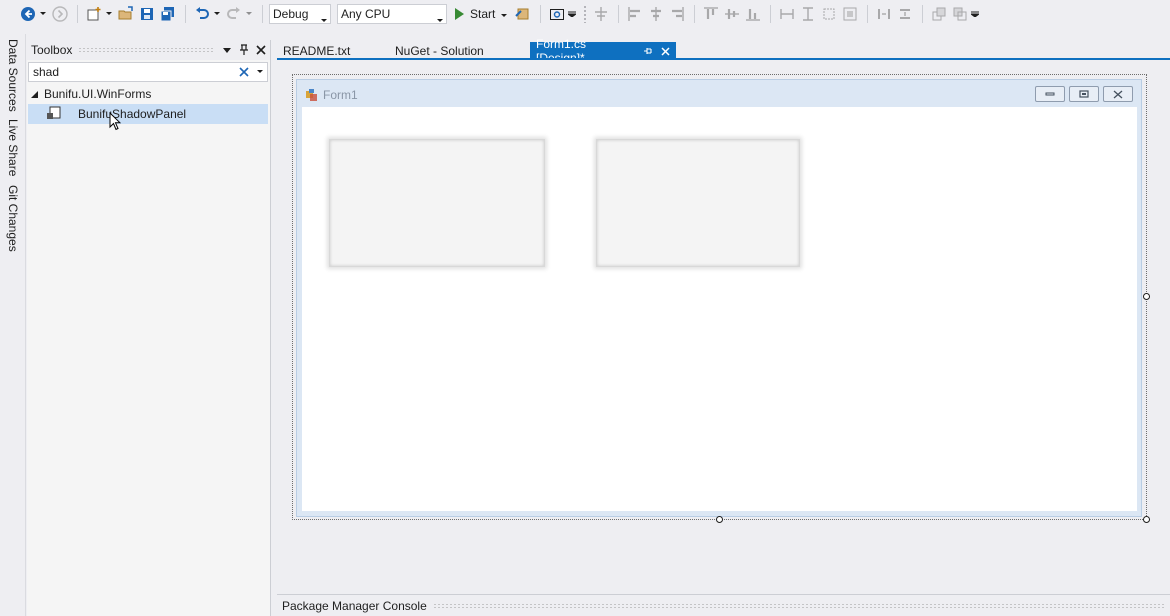 The image size is (1170, 616). I want to click on toolbox-group-bunifu: Bunifu.UI.WinForms, so click(91, 94).